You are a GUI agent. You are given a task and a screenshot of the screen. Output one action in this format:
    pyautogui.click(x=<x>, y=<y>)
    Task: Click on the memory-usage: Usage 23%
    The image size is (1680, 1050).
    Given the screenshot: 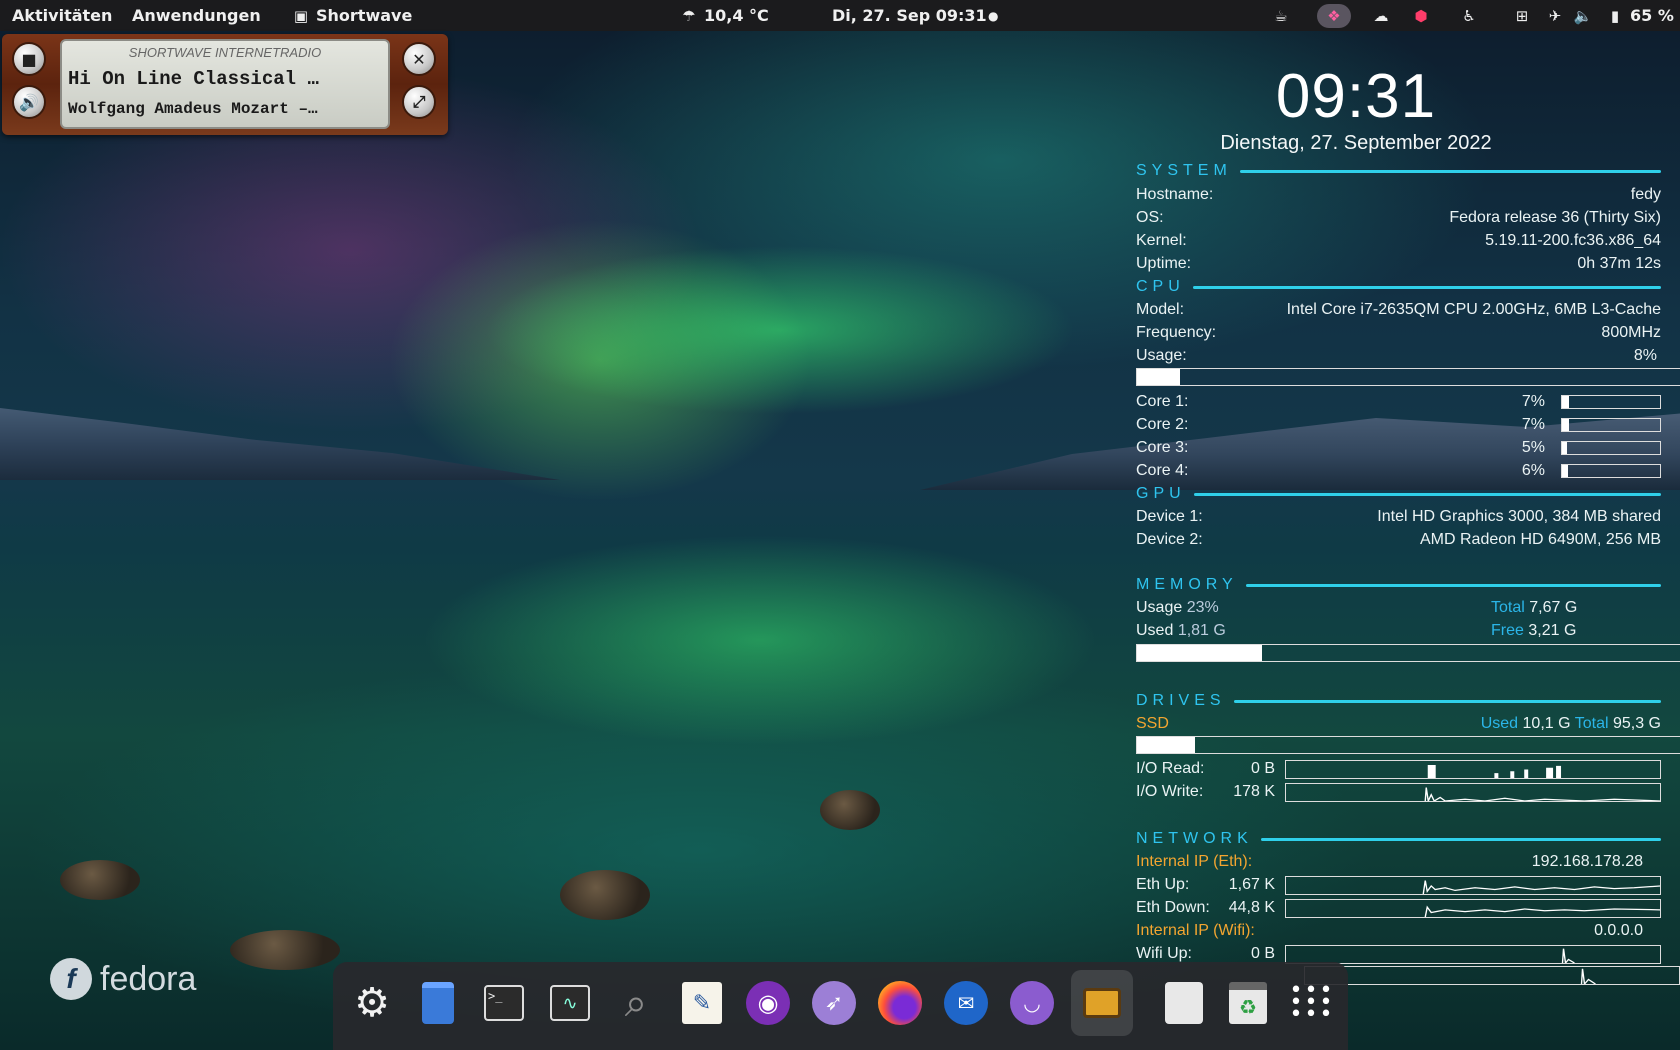 What is the action you would take?
    pyautogui.click(x=1177, y=608)
    